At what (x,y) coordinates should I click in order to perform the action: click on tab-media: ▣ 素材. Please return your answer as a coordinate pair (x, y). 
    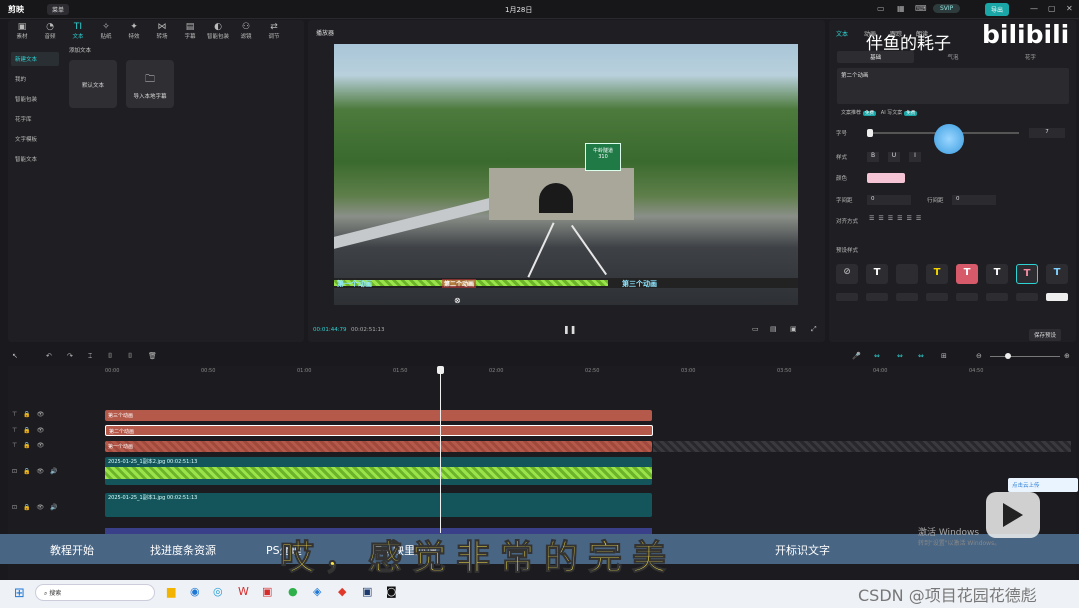
    Looking at the image, I should click on (22, 31).